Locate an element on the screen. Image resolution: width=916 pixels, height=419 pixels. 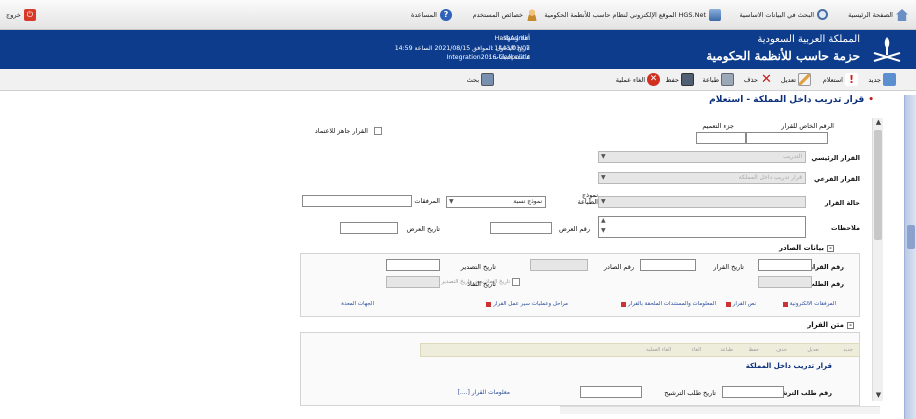
app-icon is located at coordinates (715, 15).